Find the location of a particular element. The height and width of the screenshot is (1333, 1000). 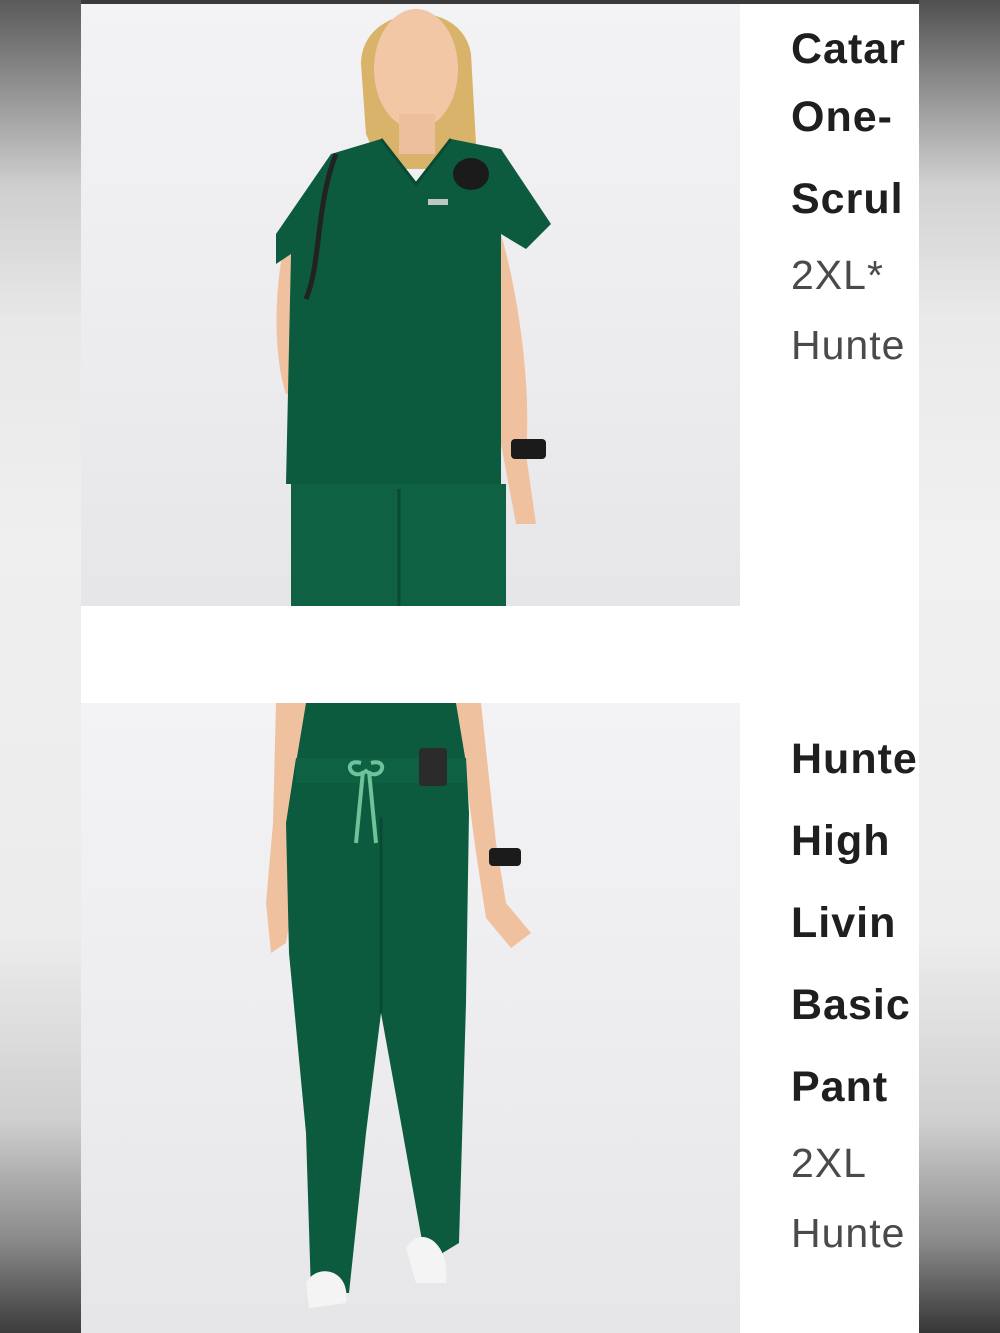

product-title-line: Pant is located at coordinates (855, 1087).